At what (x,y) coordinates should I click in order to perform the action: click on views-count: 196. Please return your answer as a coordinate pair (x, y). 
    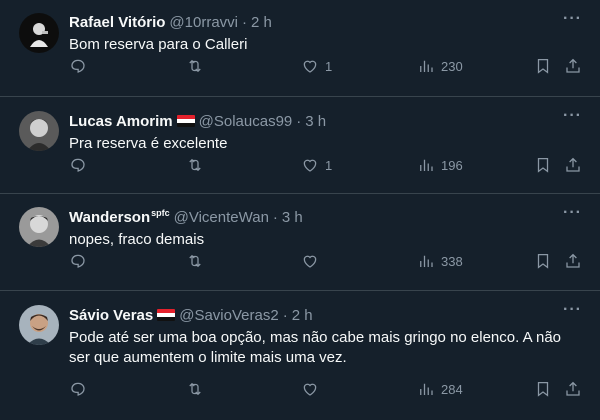
    Looking at the image, I should click on (452, 165).